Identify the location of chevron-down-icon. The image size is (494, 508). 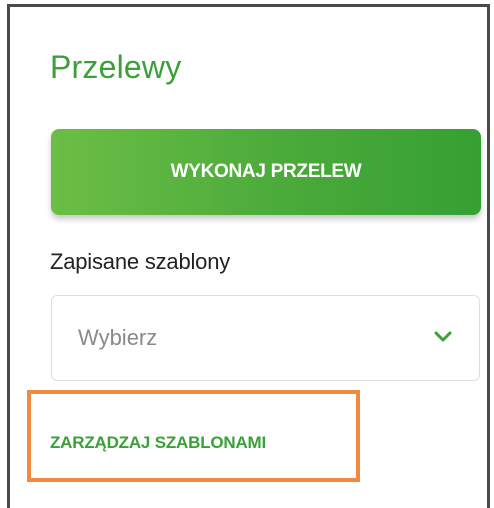
(443, 336).